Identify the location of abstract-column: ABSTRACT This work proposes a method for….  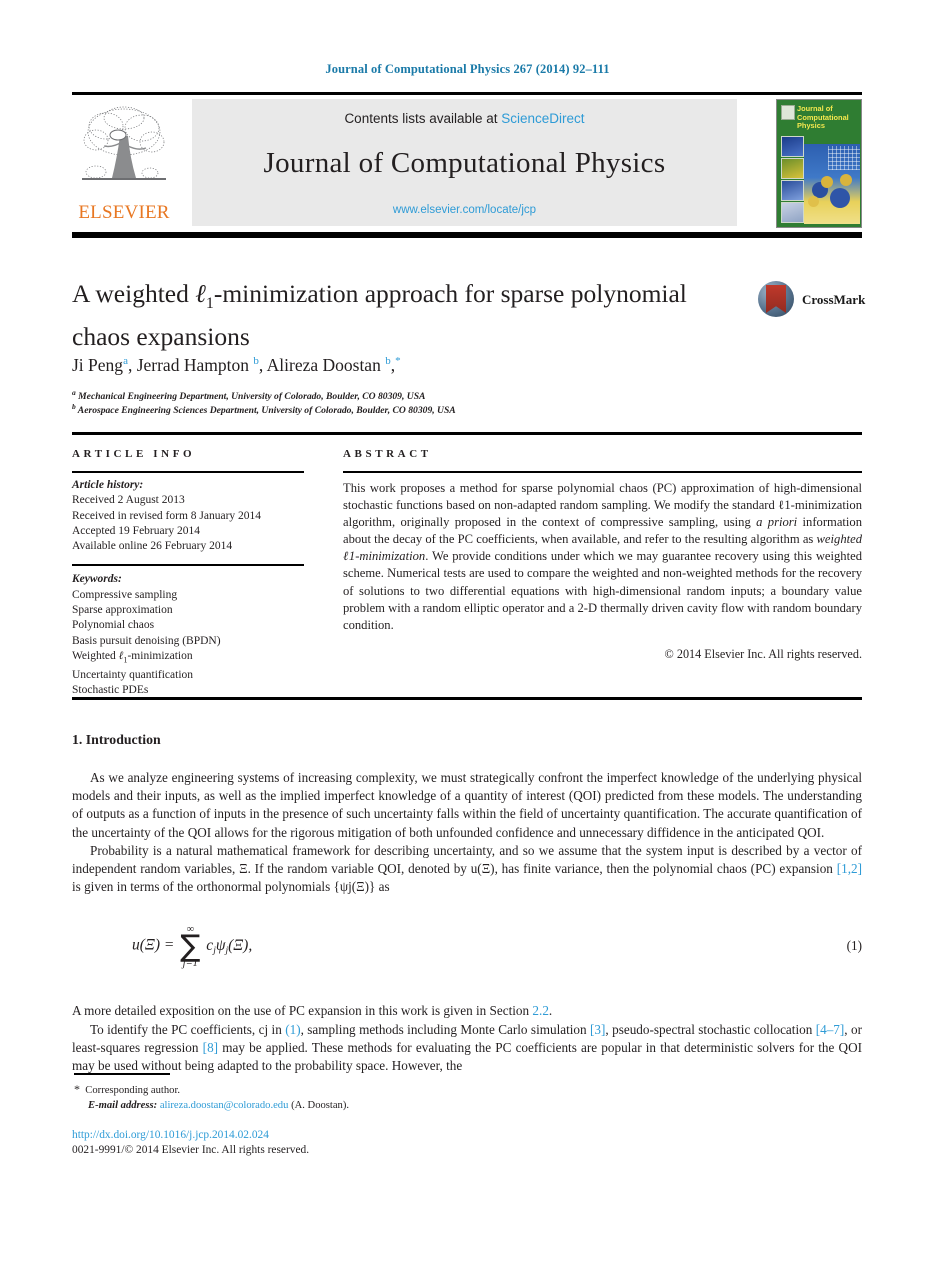
(602, 555).